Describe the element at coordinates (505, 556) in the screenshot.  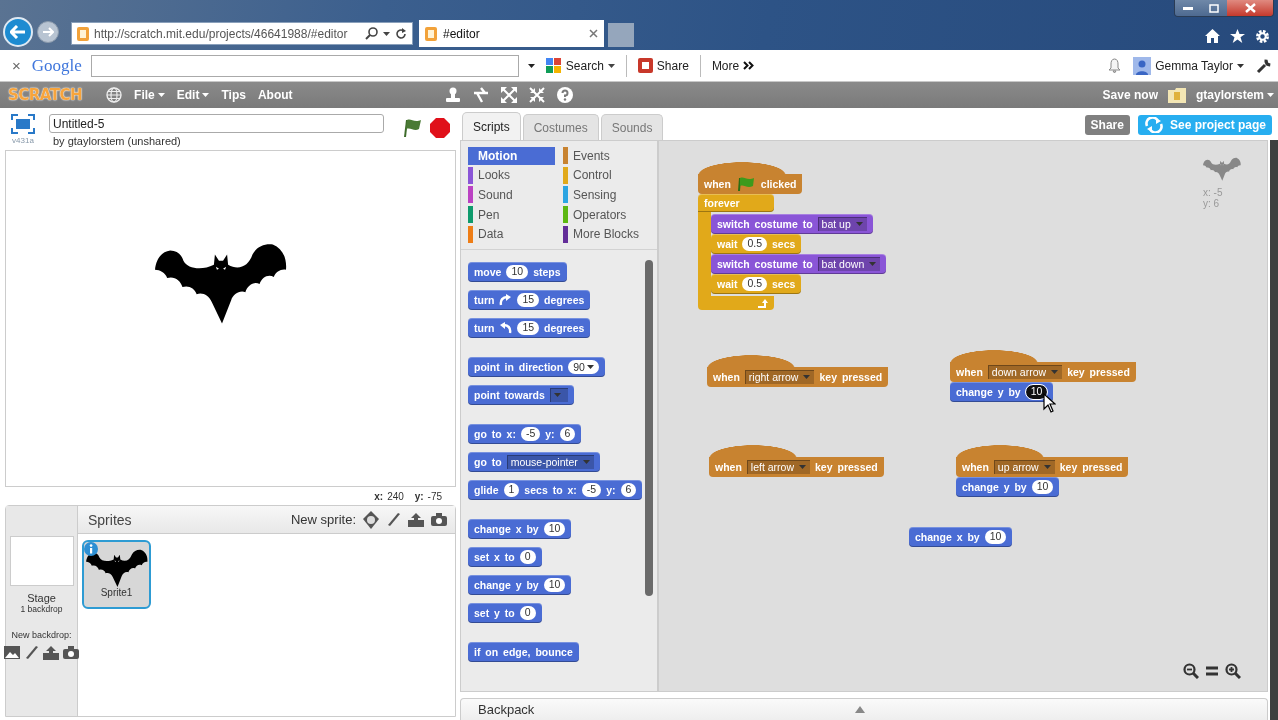
I see `stack-block: set x to 0` at that location.